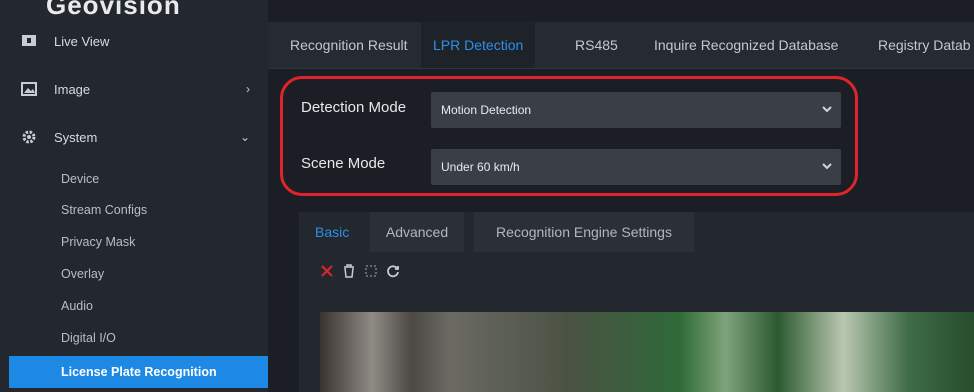 The image size is (974, 392). I want to click on refresh-icon, so click(393, 271).